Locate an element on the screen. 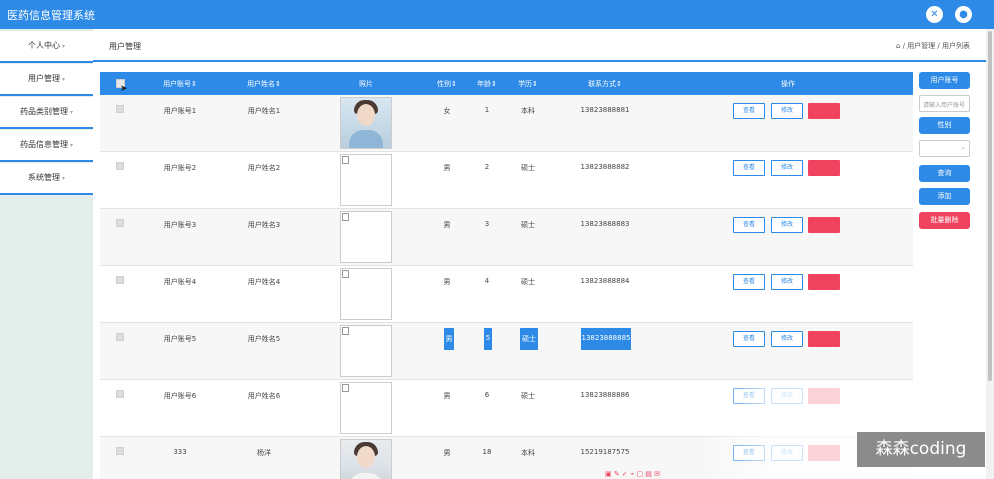 The width and height of the screenshot is (994, 479). top-bar: 医药信息管理系统 ✕ ● is located at coordinates (497, 14).